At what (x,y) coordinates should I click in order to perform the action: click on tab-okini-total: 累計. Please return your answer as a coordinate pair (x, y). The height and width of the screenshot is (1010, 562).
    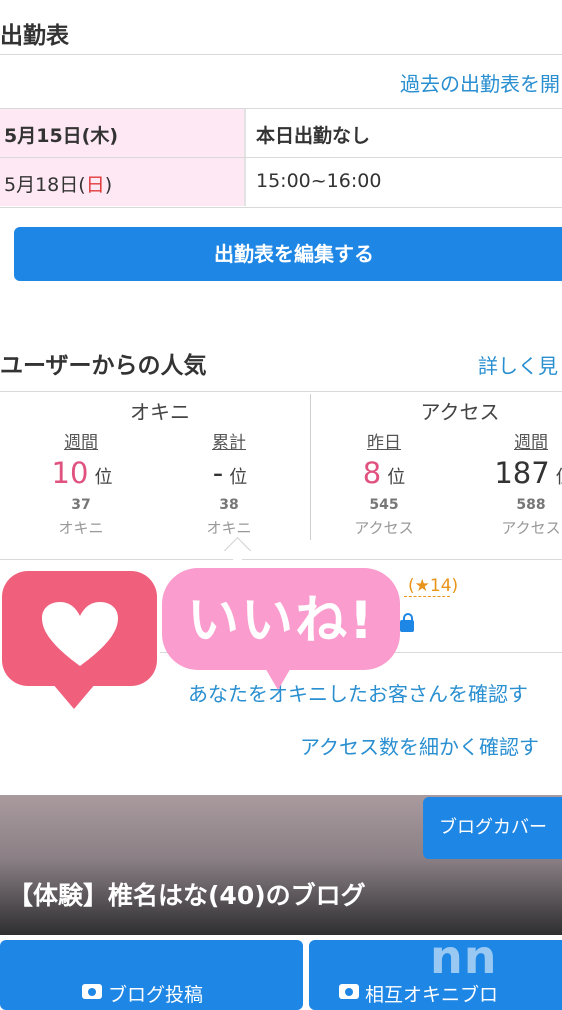
    Looking at the image, I should click on (229, 440).